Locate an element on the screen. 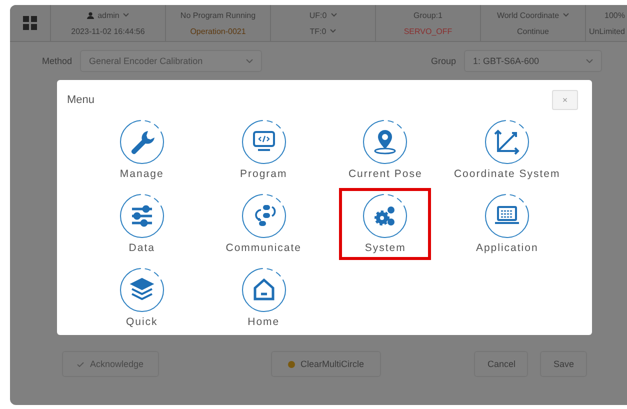 The height and width of the screenshot is (409, 627). user-menu: admin is located at coordinates (108, 15).